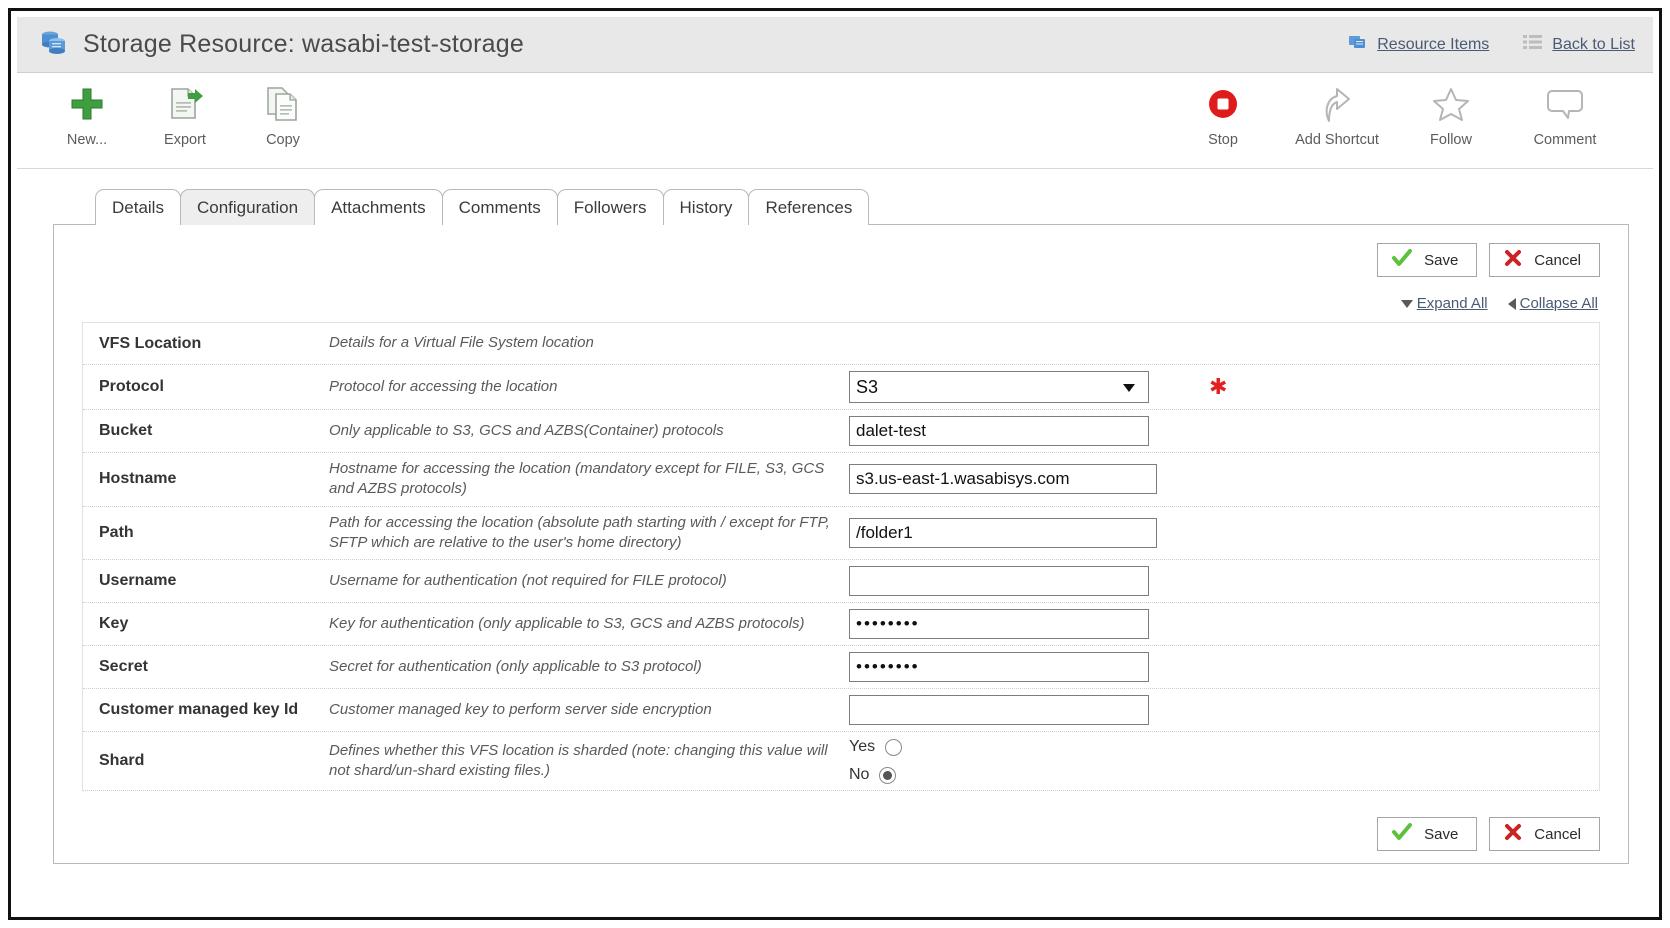 The image size is (1670, 928). Describe the element at coordinates (1558, 303) in the screenshot. I see `collapse-all-label: Collapse All` at that location.